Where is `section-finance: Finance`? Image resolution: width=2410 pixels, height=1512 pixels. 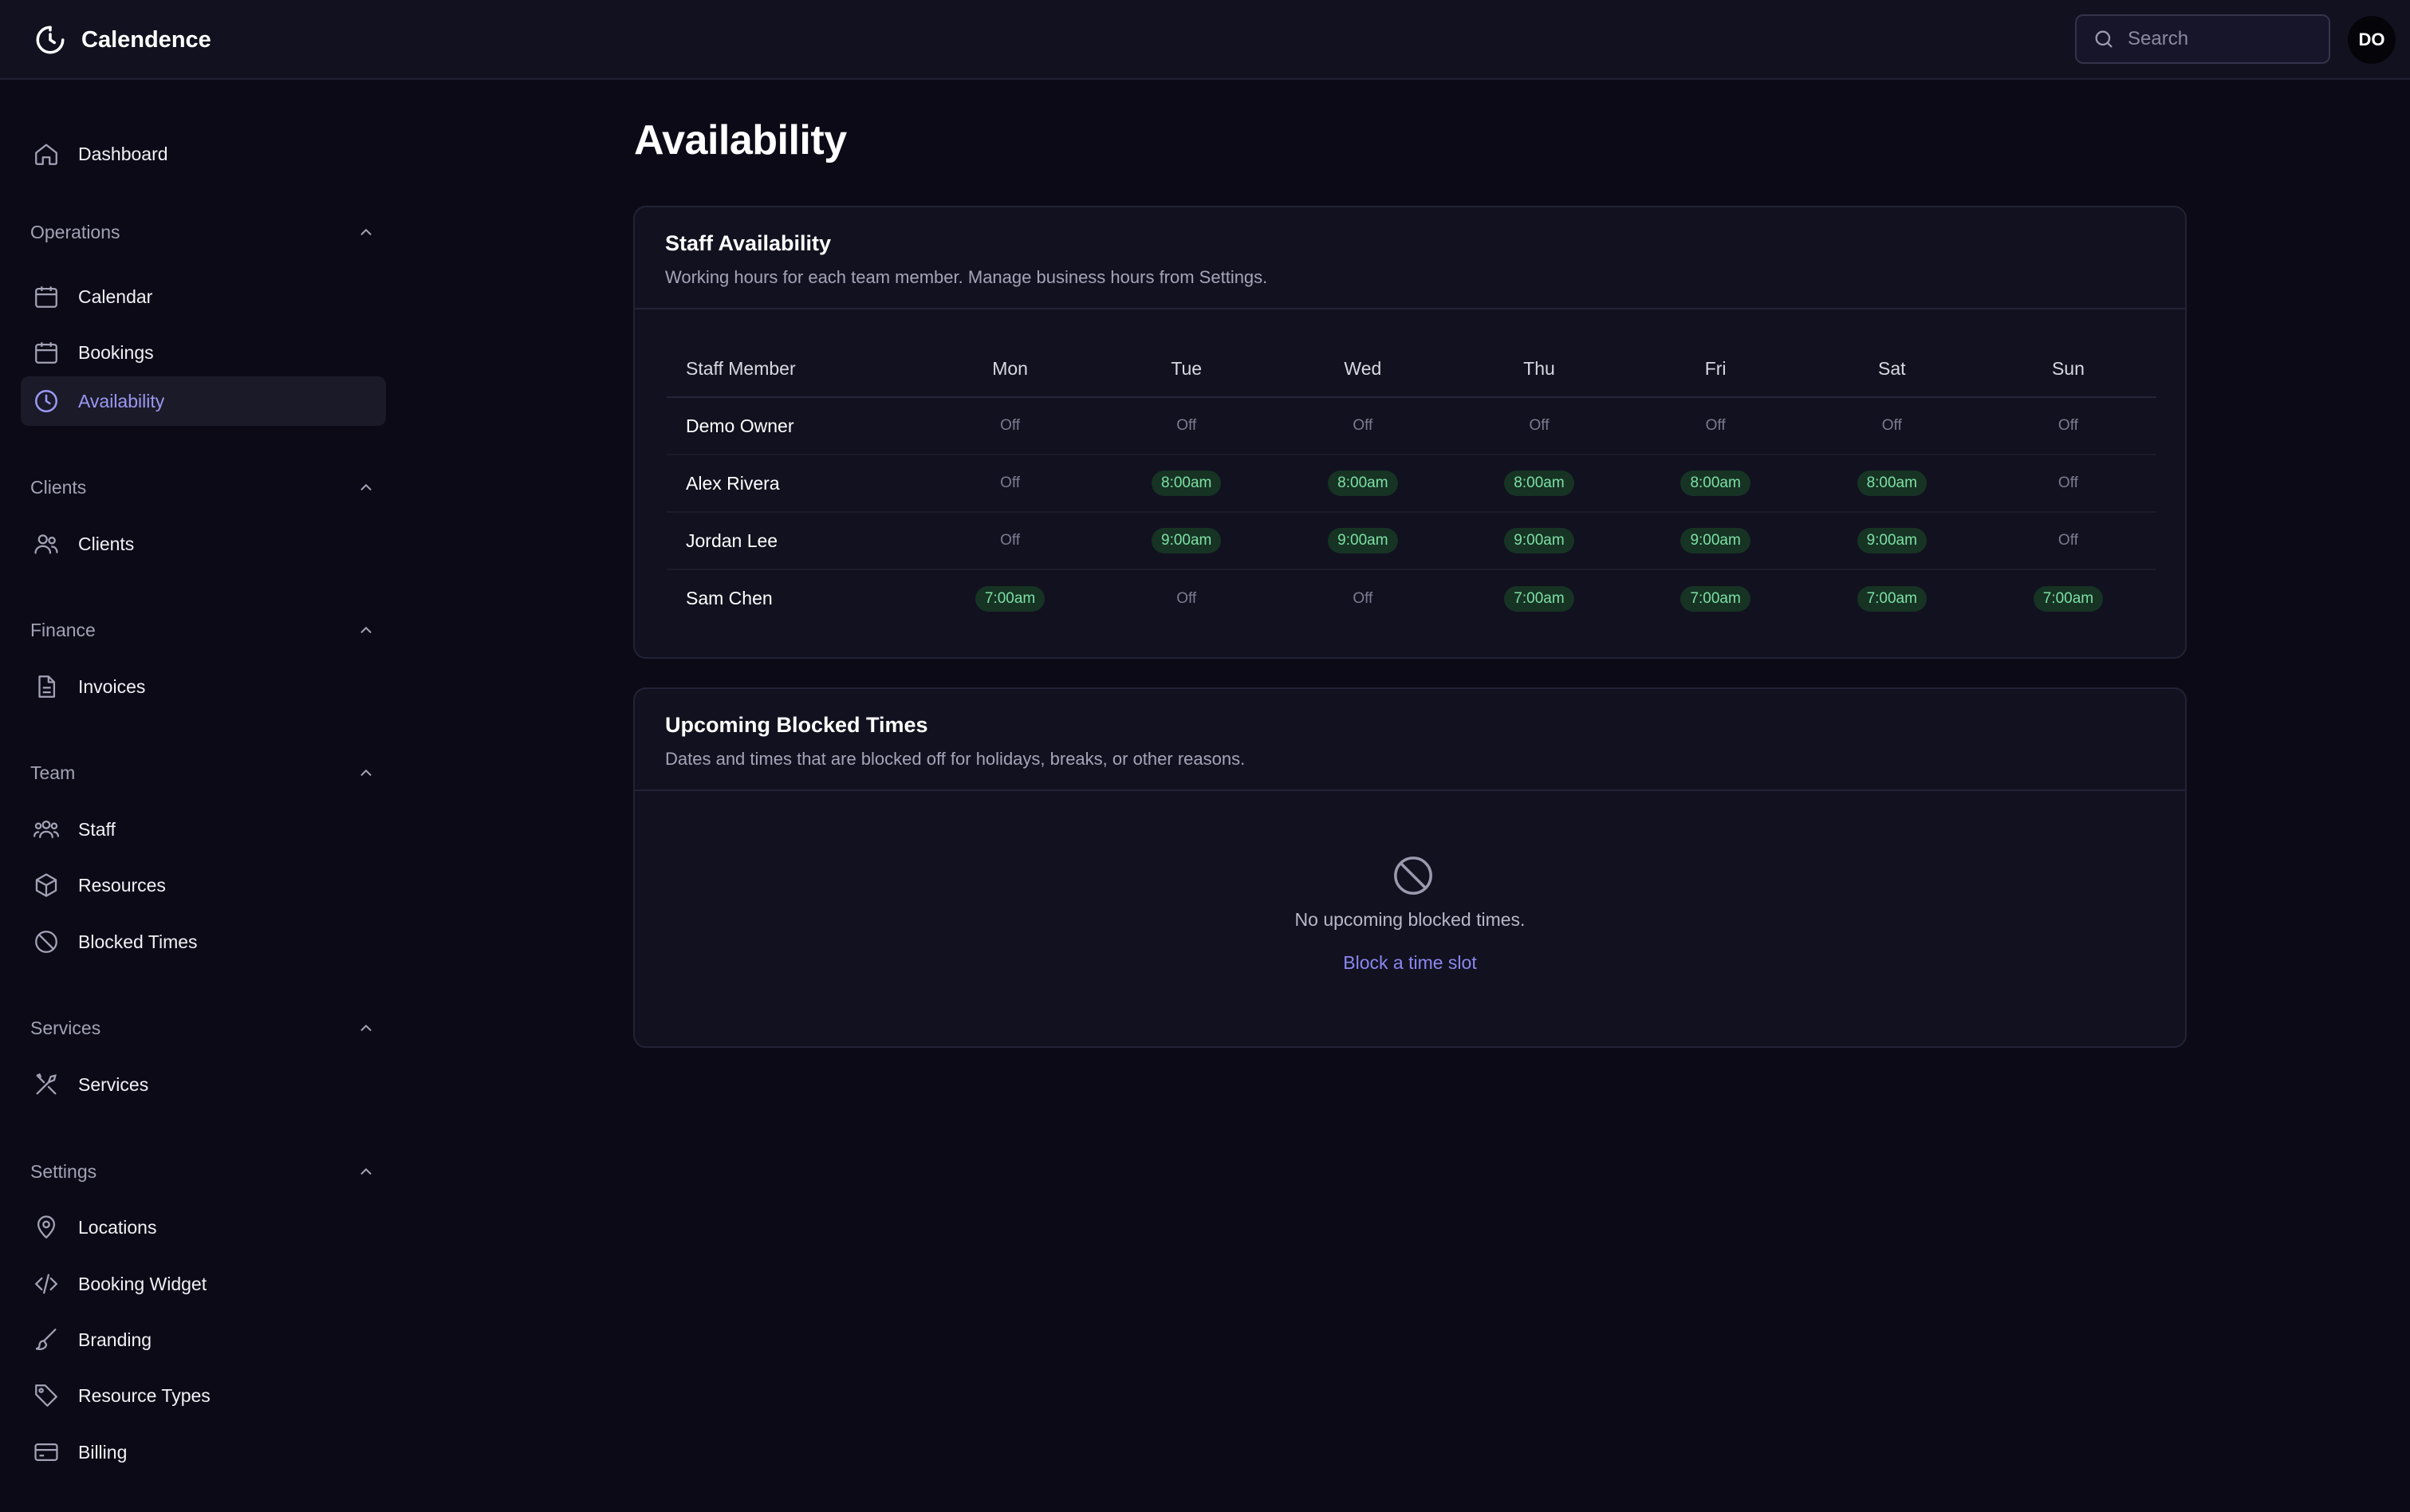 section-finance: Finance is located at coordinates (202, 630).